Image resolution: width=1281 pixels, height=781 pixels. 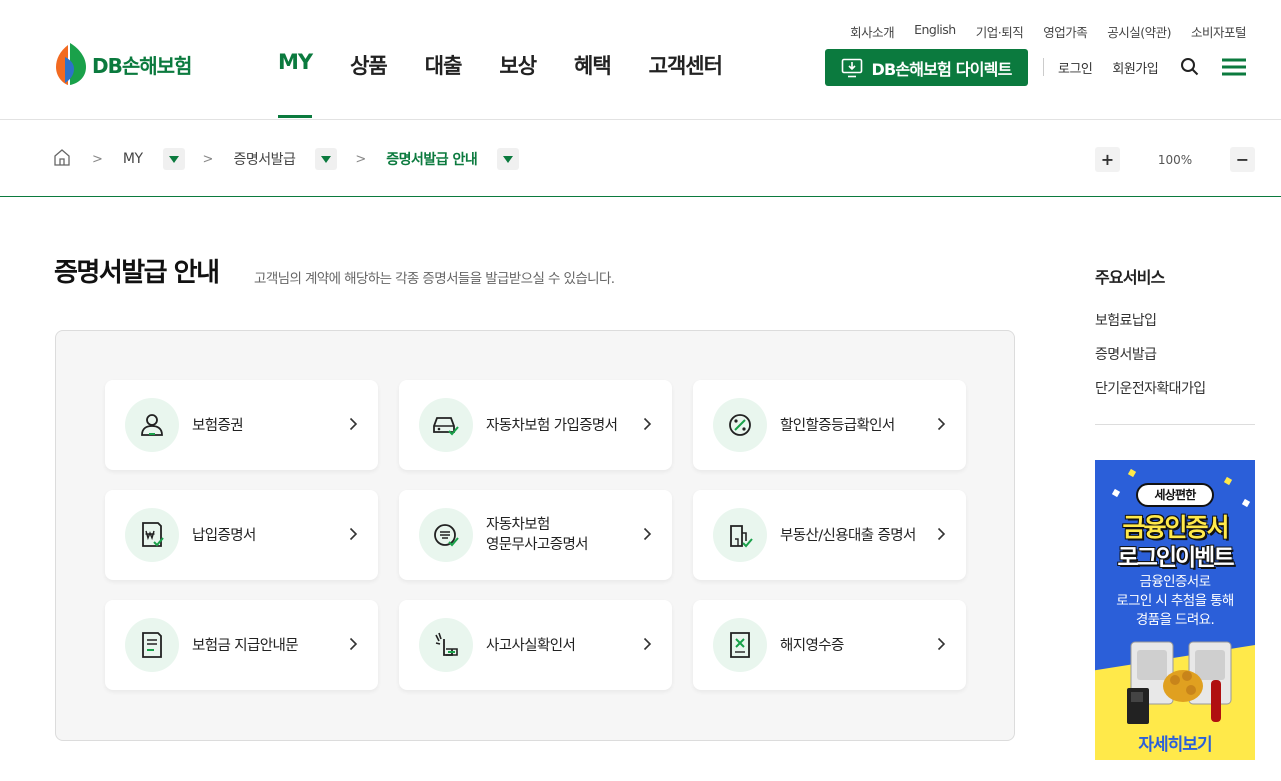 What do you see at coordinates (137, 273) in the screenshot?
I see `page-title: 증명서발급 안내` at bounding box center [137, 273].